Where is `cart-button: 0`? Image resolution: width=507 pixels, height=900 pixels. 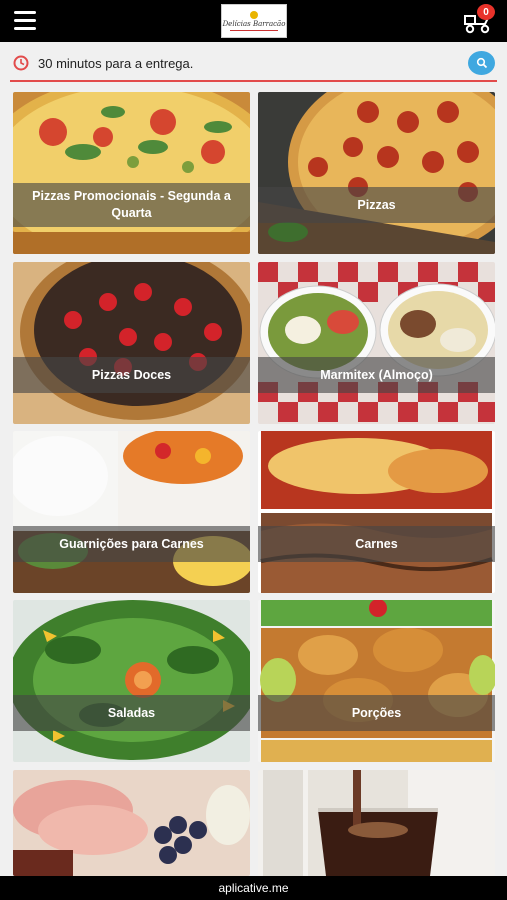
cart-button: 0 is located at coordinates (479, 20).